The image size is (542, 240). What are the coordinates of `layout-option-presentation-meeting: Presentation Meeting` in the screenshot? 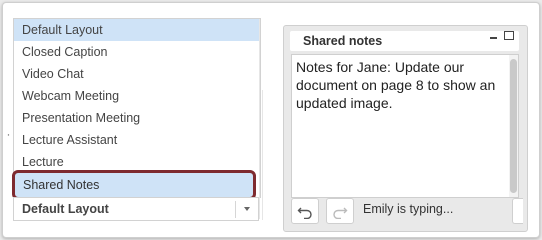 It's located at (137, 118).